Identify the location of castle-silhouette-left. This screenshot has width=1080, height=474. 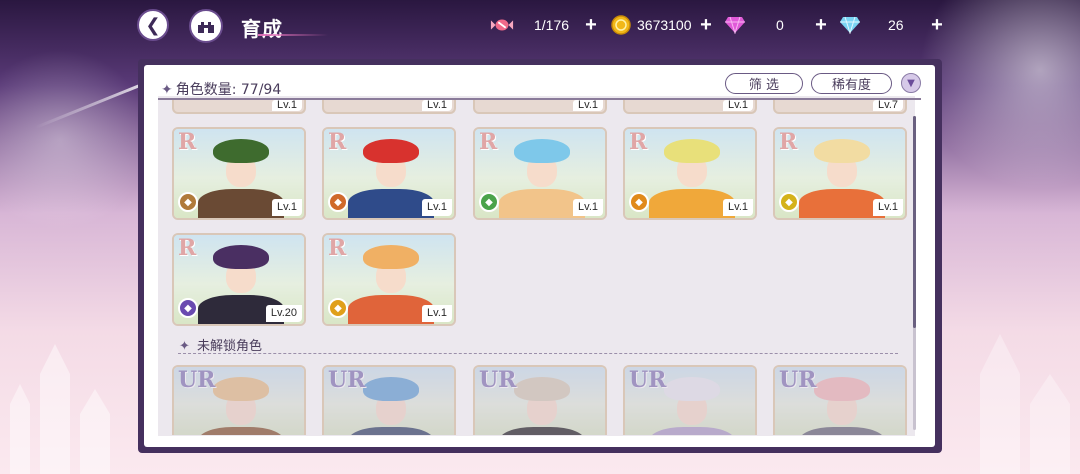
(60, 409).